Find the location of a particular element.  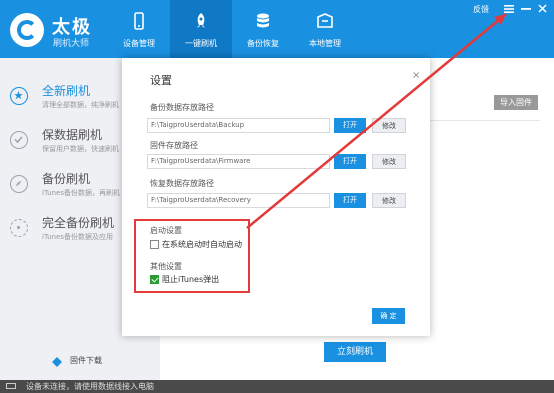

firmware-download-link: 固件下载 is located at coordinates (80, 363).